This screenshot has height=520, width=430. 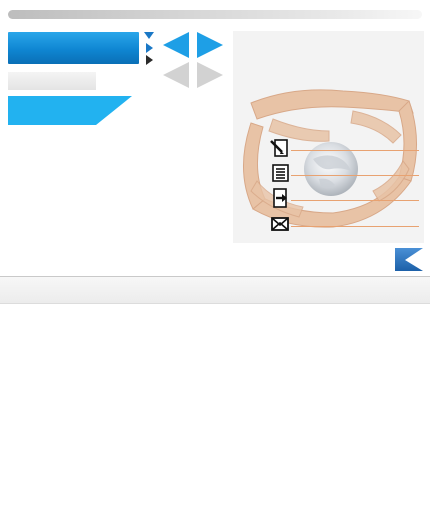 I want to click on menu-item-mail, so click(x=344, y=224).